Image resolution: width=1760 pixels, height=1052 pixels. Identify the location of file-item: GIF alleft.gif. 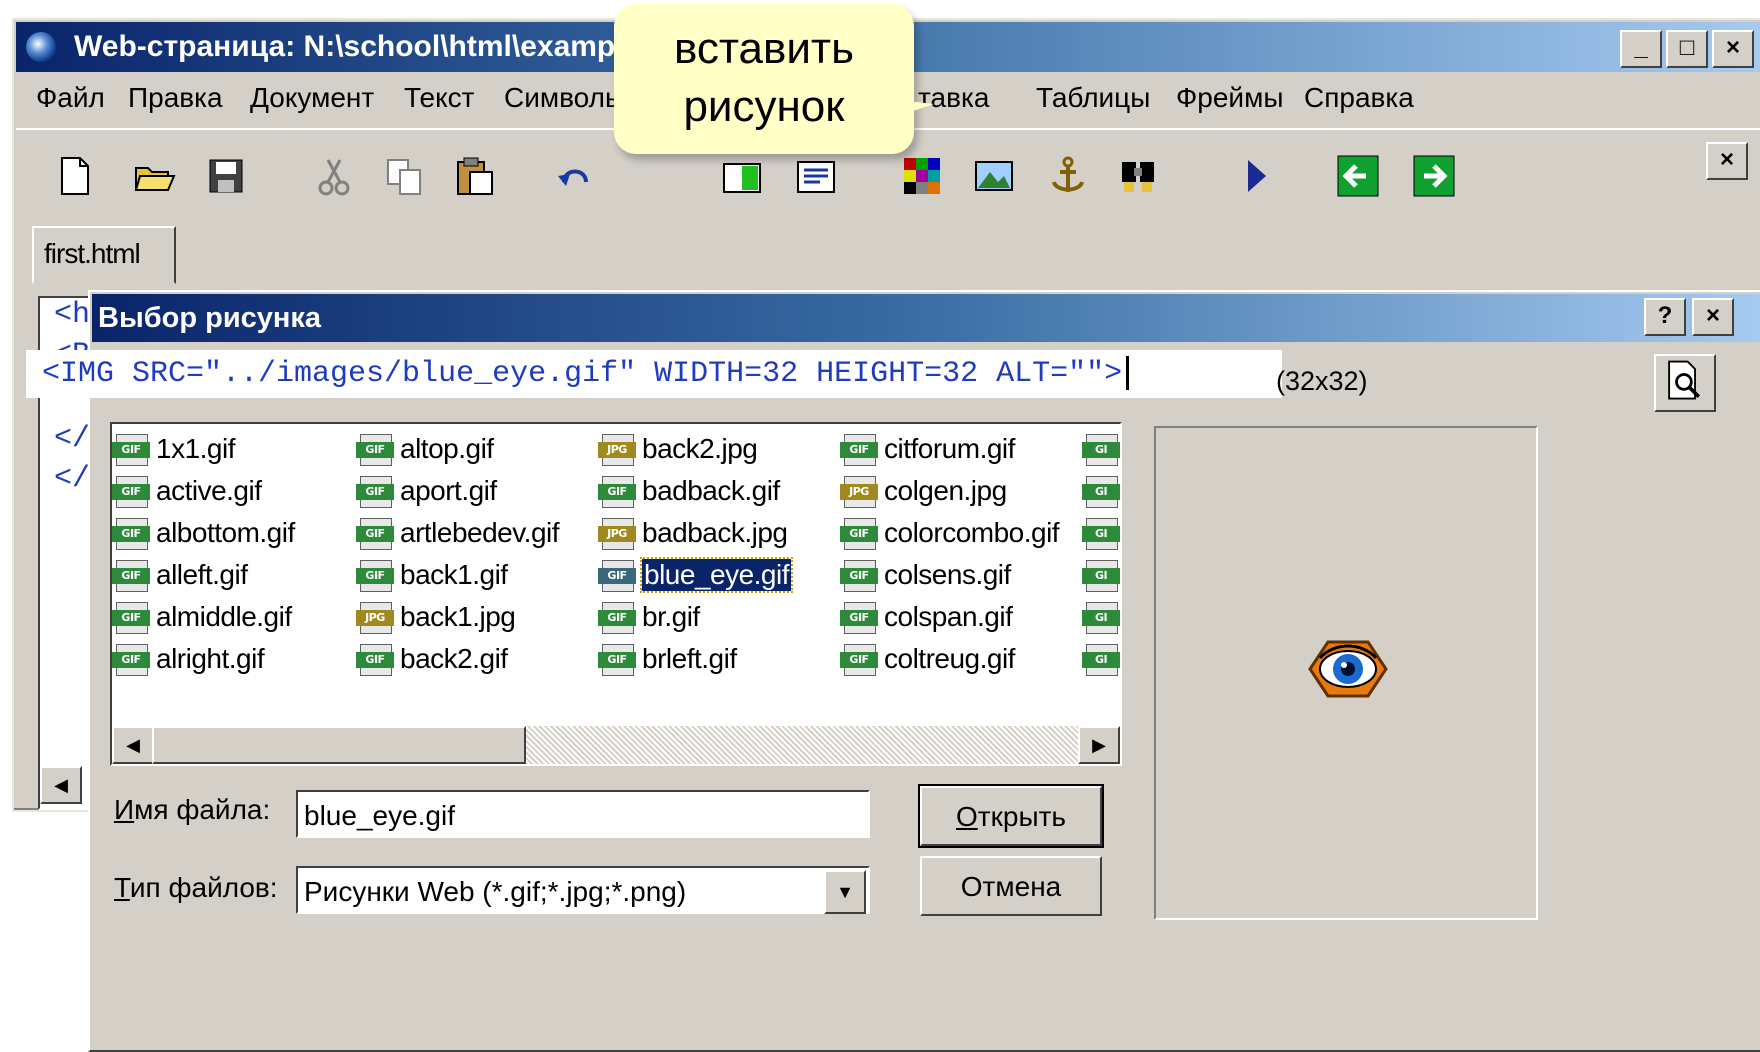
(203, 575).